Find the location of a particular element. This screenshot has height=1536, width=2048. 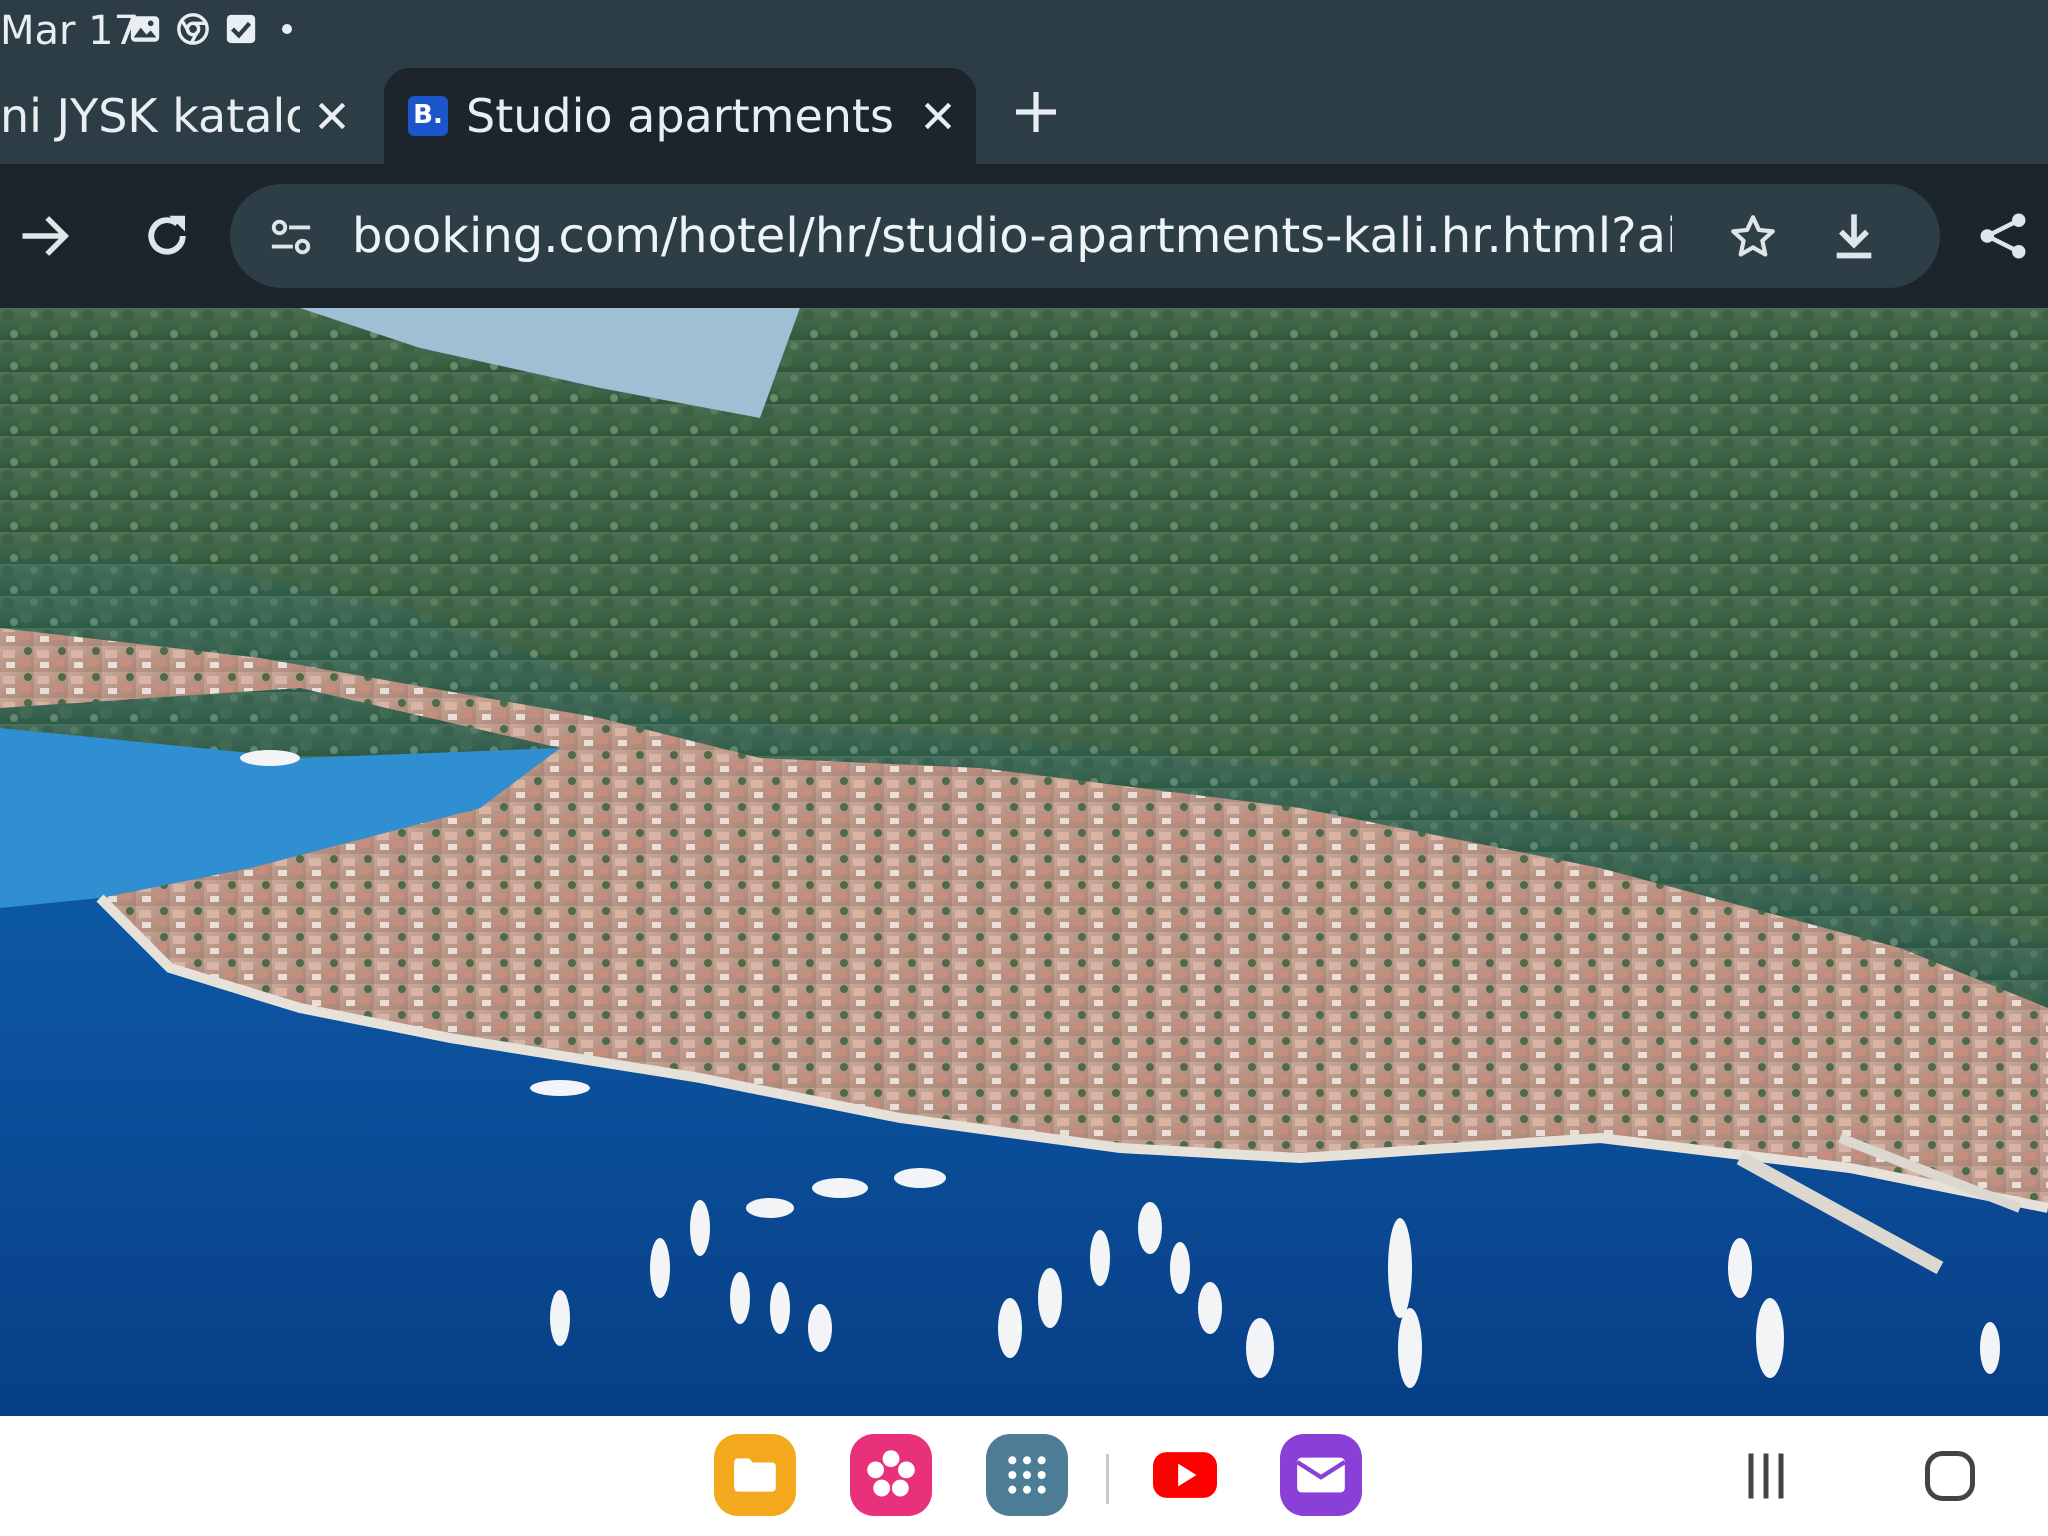

taskbar is located at coordinates (1024, 1476).